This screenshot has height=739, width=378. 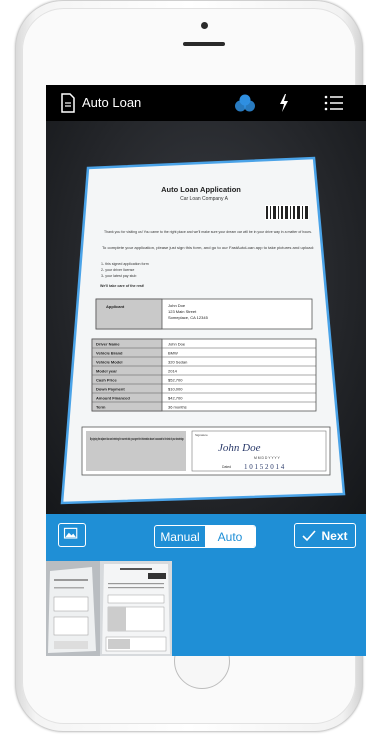 What do you see at coordinates (226, 467) in the screenshot?
I see `date-label: Dated` at bounding box center [226, 467].